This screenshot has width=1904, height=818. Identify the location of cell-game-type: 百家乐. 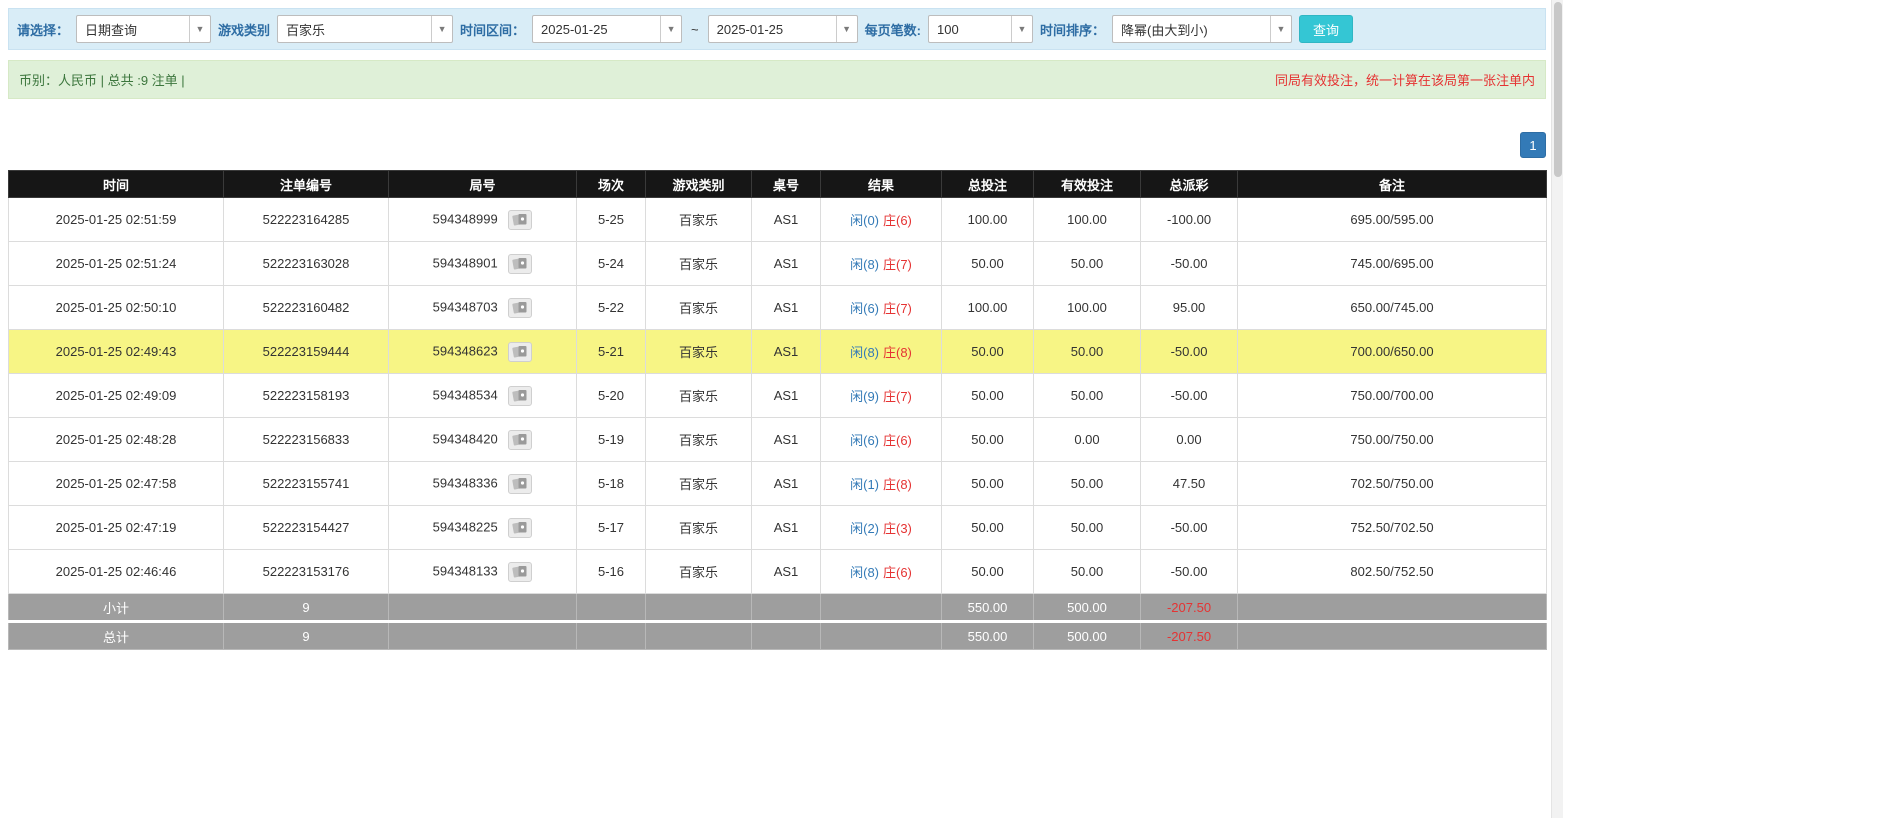
(698, 439).